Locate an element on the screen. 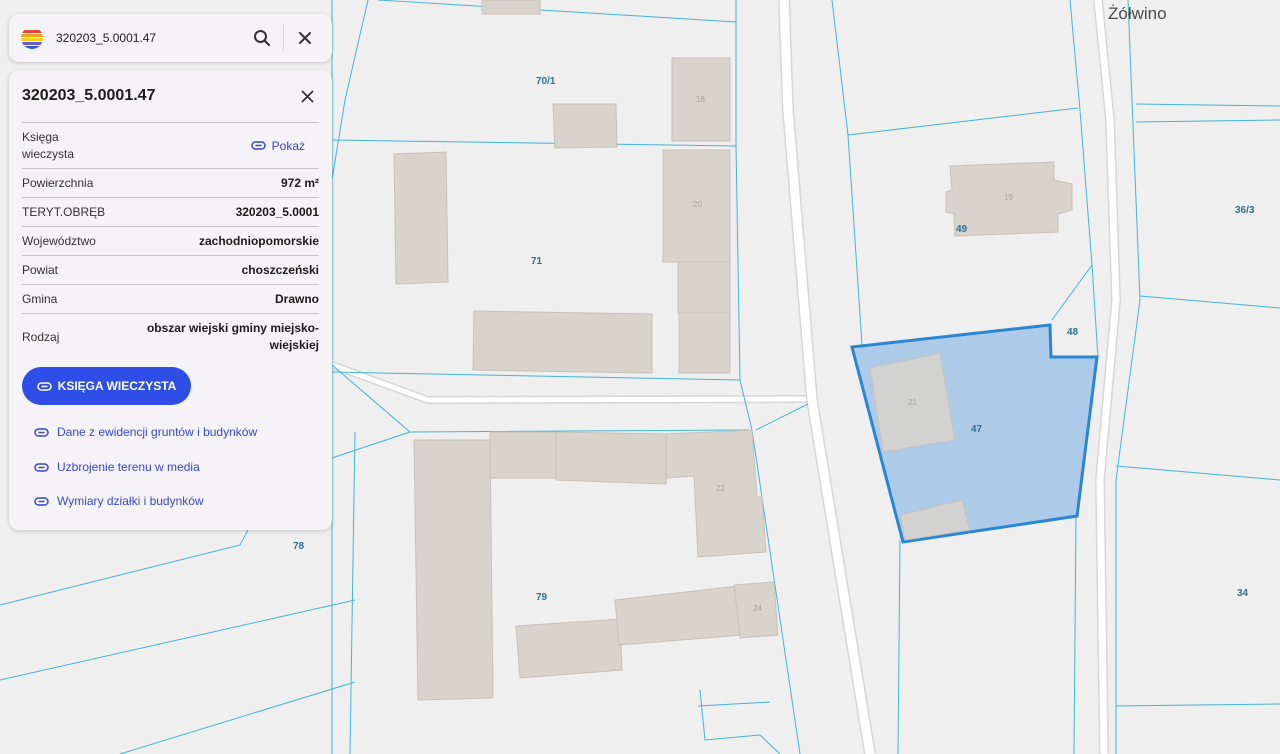 Image resolution: width=1280 pixels, height=754 pixels. row-powierzchnia: Powierzchnia 972 m² is located at coordinates (170, 183).